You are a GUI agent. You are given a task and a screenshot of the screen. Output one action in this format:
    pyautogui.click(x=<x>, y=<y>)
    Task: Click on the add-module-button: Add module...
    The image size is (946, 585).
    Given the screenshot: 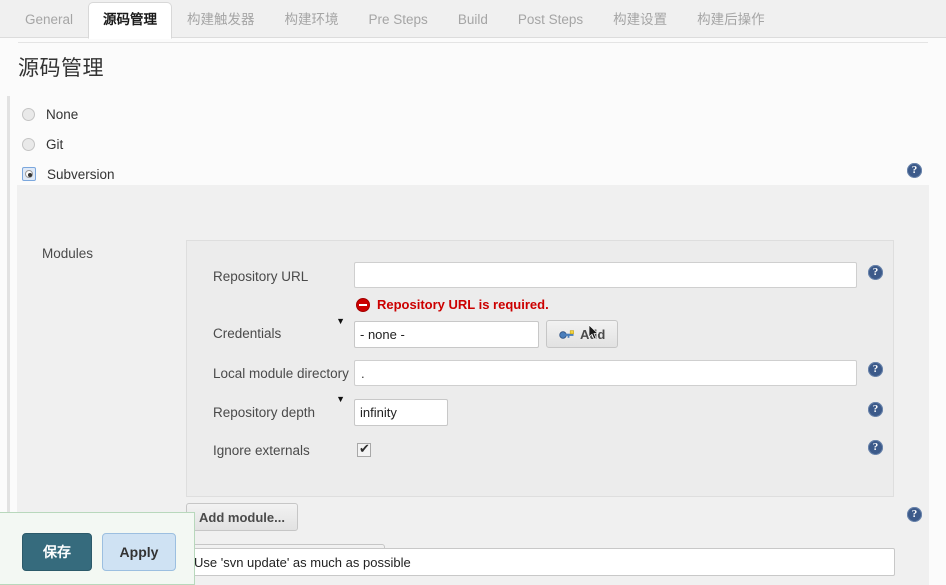 What is the action you would take?
    pyautogui.click(x=242, y=517)
    